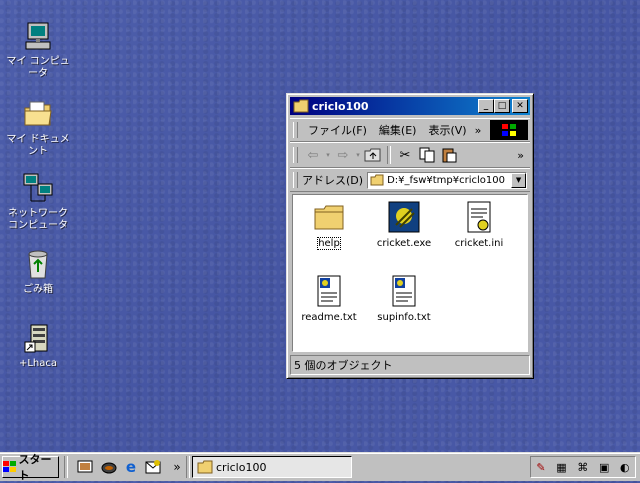 Image resolution: width=640 pixels, height=483 pixels. Describe the element at coordinates (38, 36) in the screenshot. I see `my-computer-icon` at that location.